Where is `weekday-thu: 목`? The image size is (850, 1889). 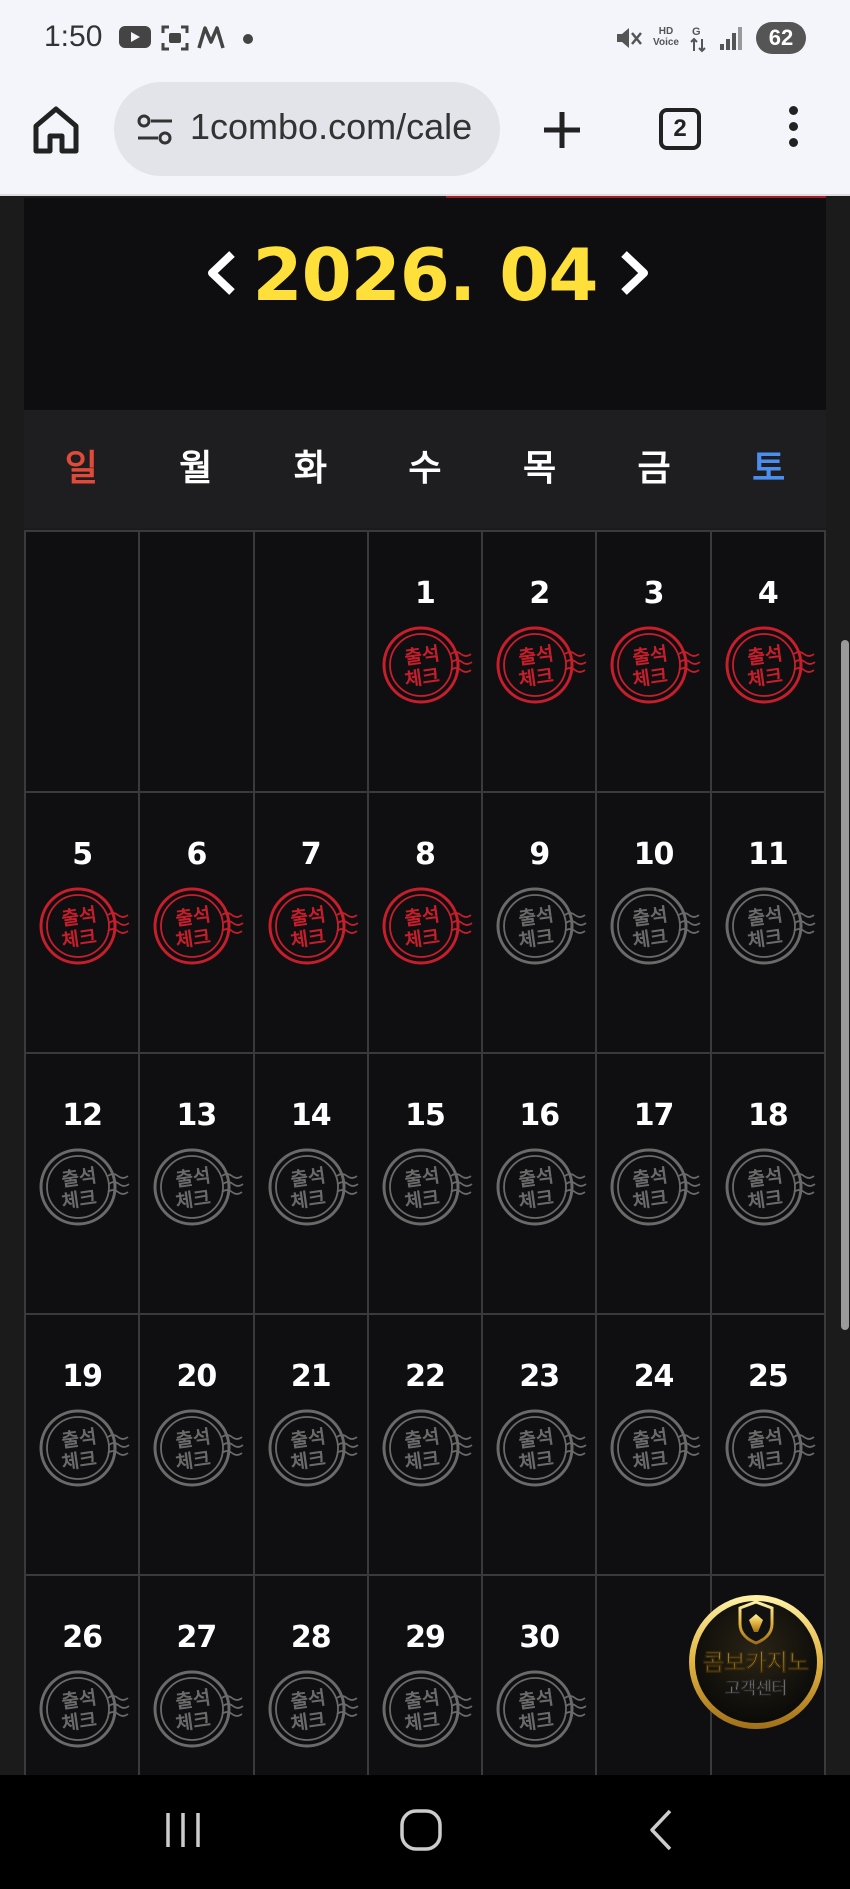
weekday-thu: 목 is located at coordinates (539, 468).